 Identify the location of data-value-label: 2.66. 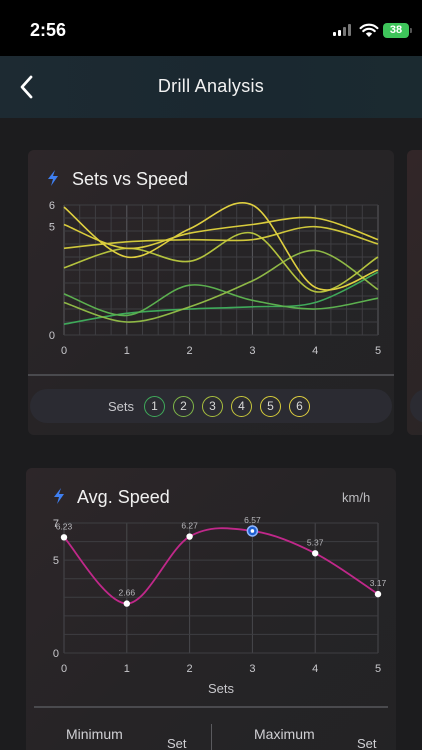
(127, 593).